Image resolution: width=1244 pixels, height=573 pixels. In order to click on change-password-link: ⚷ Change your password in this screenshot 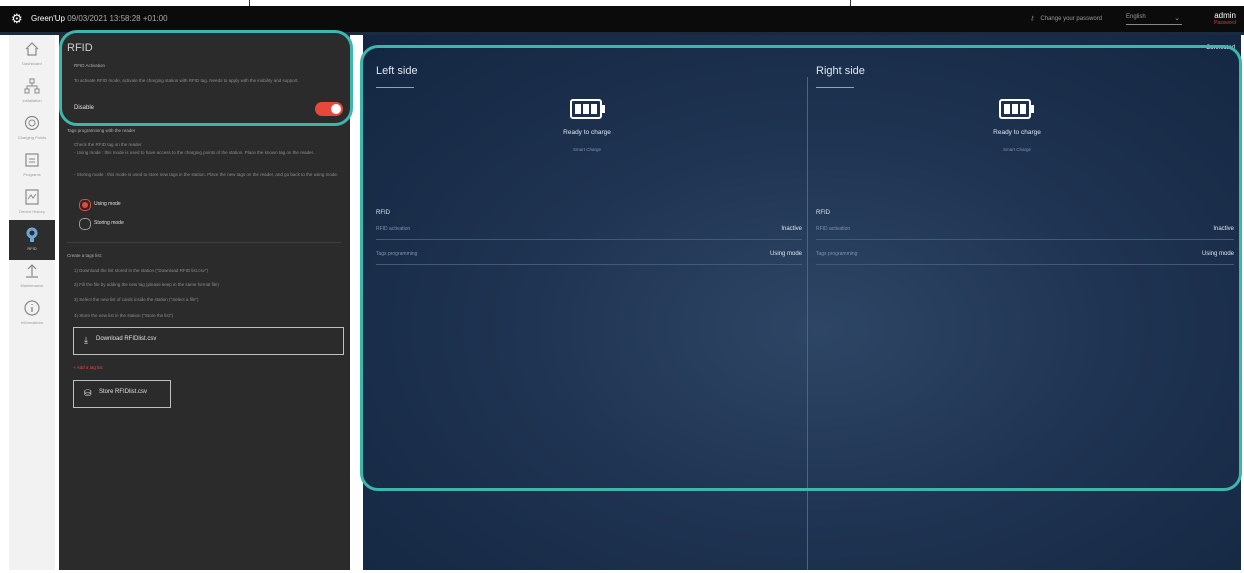, I will do `click(1066, 18)`.